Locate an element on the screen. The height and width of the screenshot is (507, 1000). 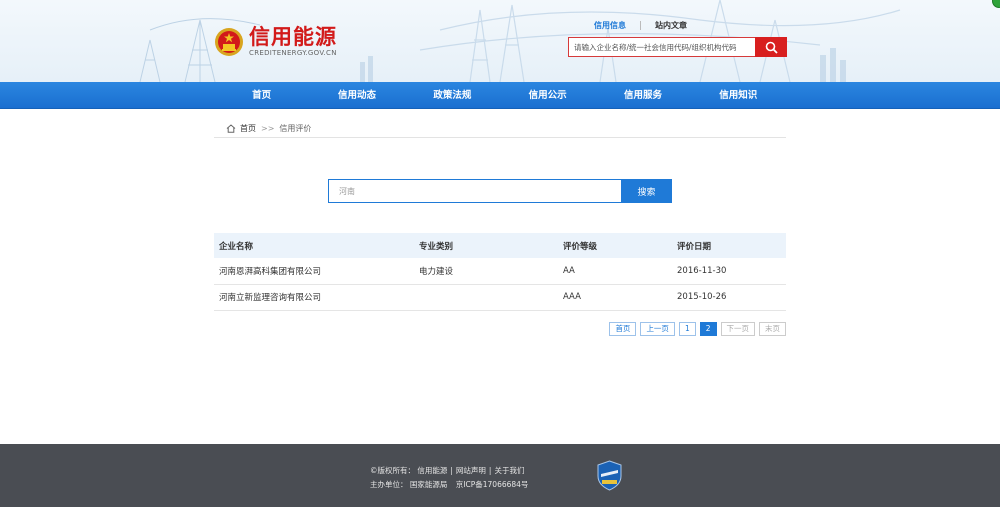
header-search-button is located at coordinates (771, 47).